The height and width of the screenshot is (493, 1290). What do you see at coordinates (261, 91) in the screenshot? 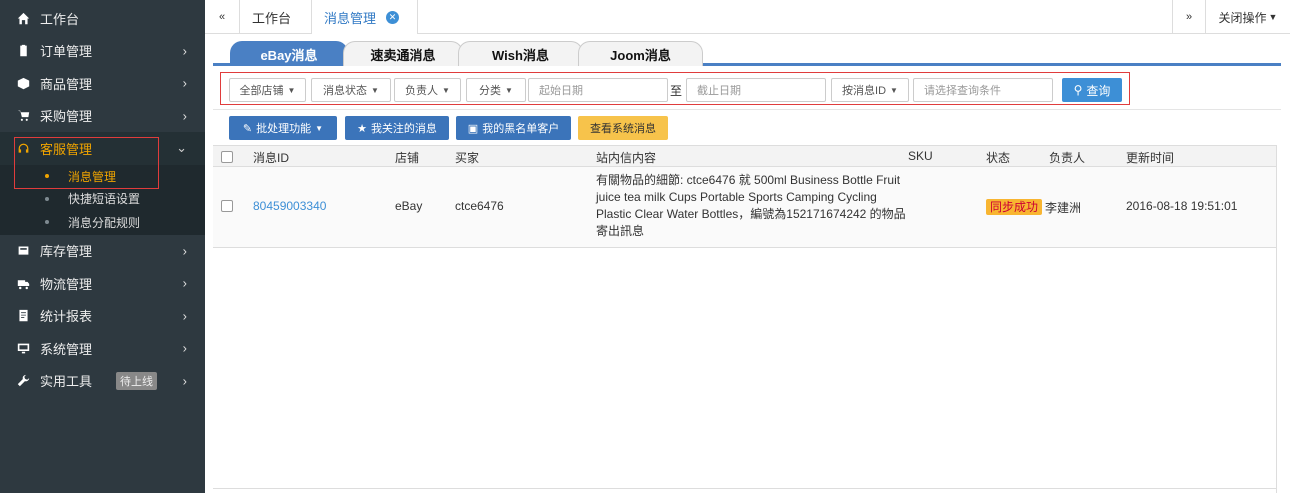
I see `store-select-label: 全部店铺` at bounding box center [261, 91].